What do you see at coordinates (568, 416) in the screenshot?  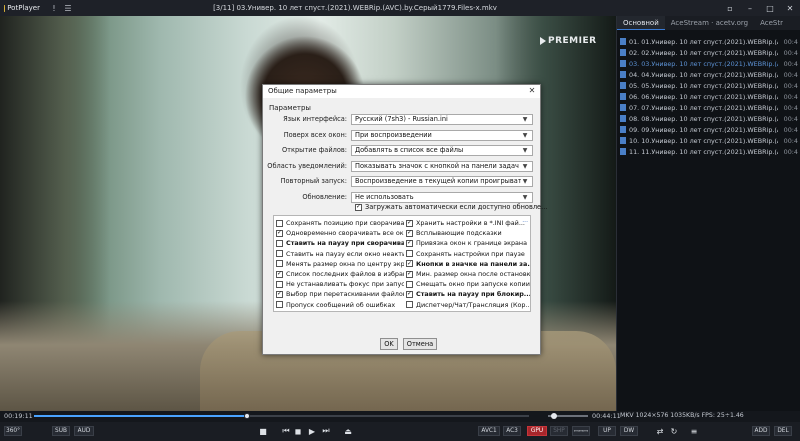 I see `volume-slider` at bounding box center [568, 416].